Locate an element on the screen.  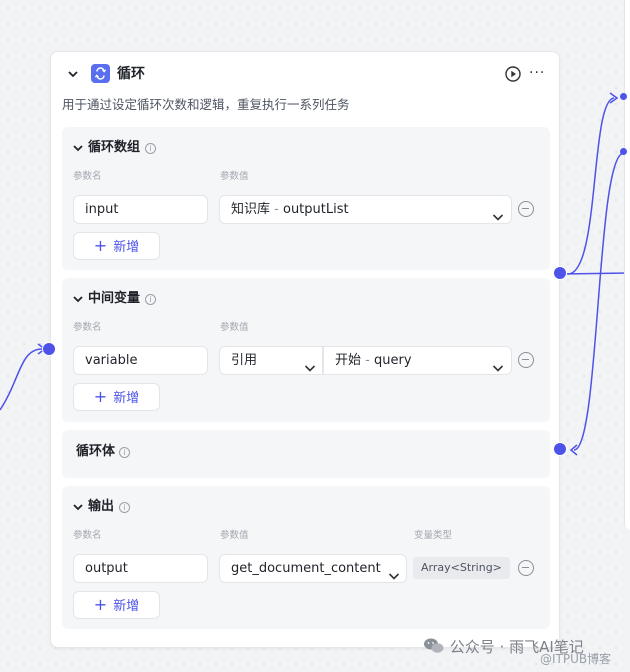
section-title: 中间变量 is located at coordinates (114, 298).